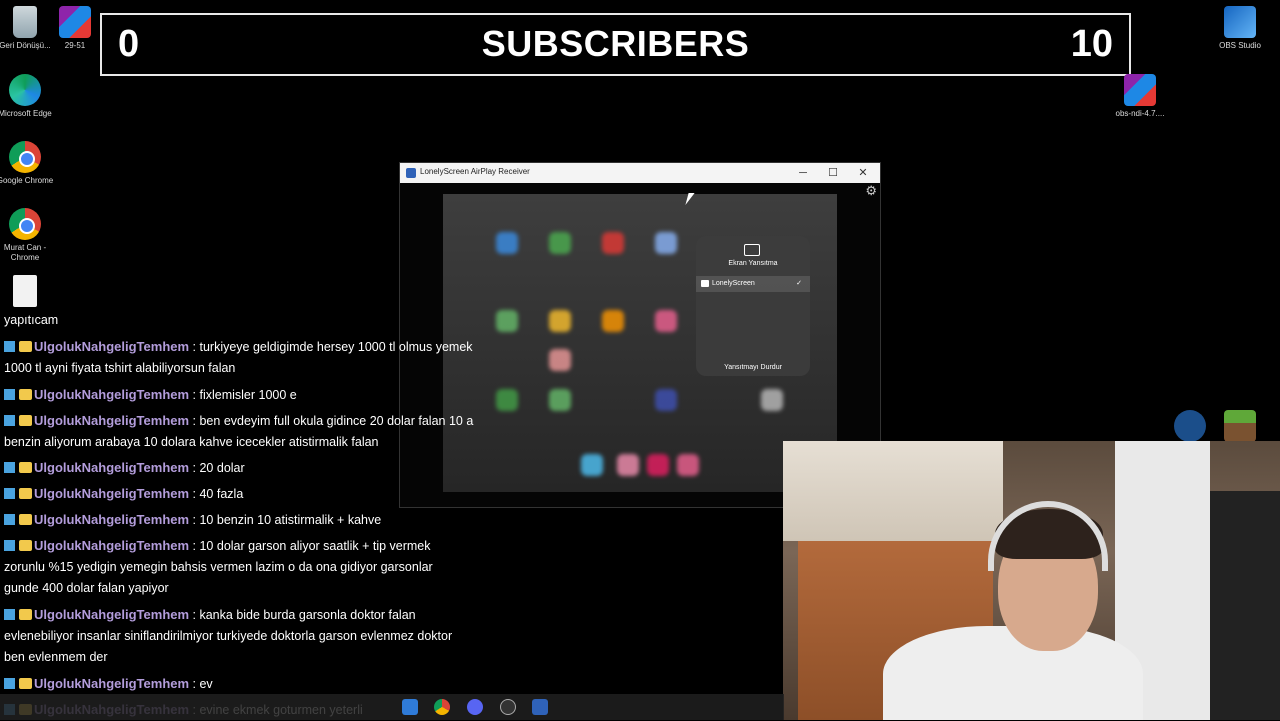  I want to click on display-icon, so click(705, 283).